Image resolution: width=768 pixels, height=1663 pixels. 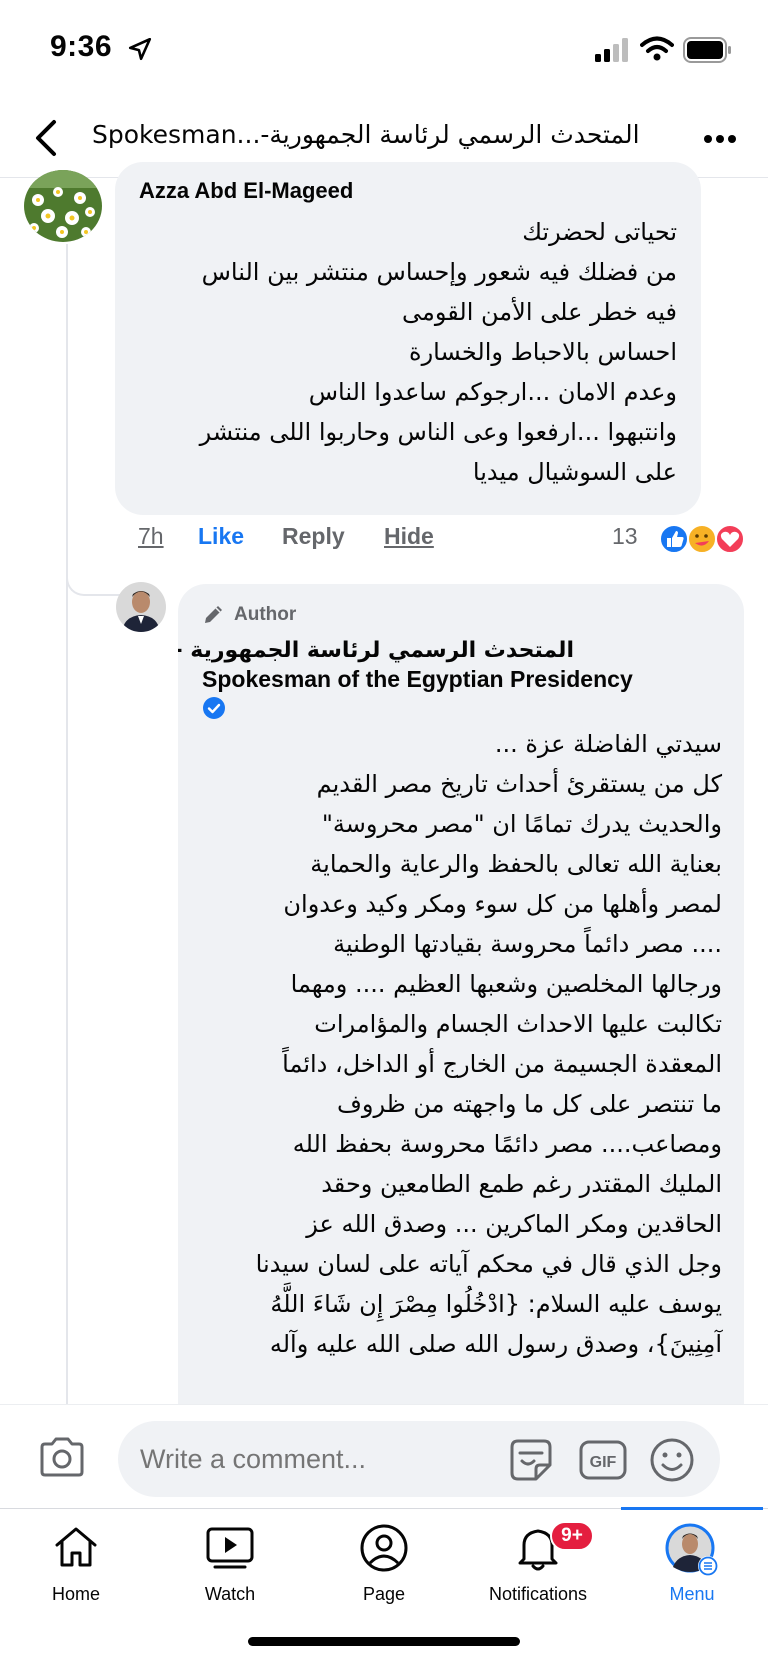 I want to click on sticker-icon, so click(x=531, y=1460).